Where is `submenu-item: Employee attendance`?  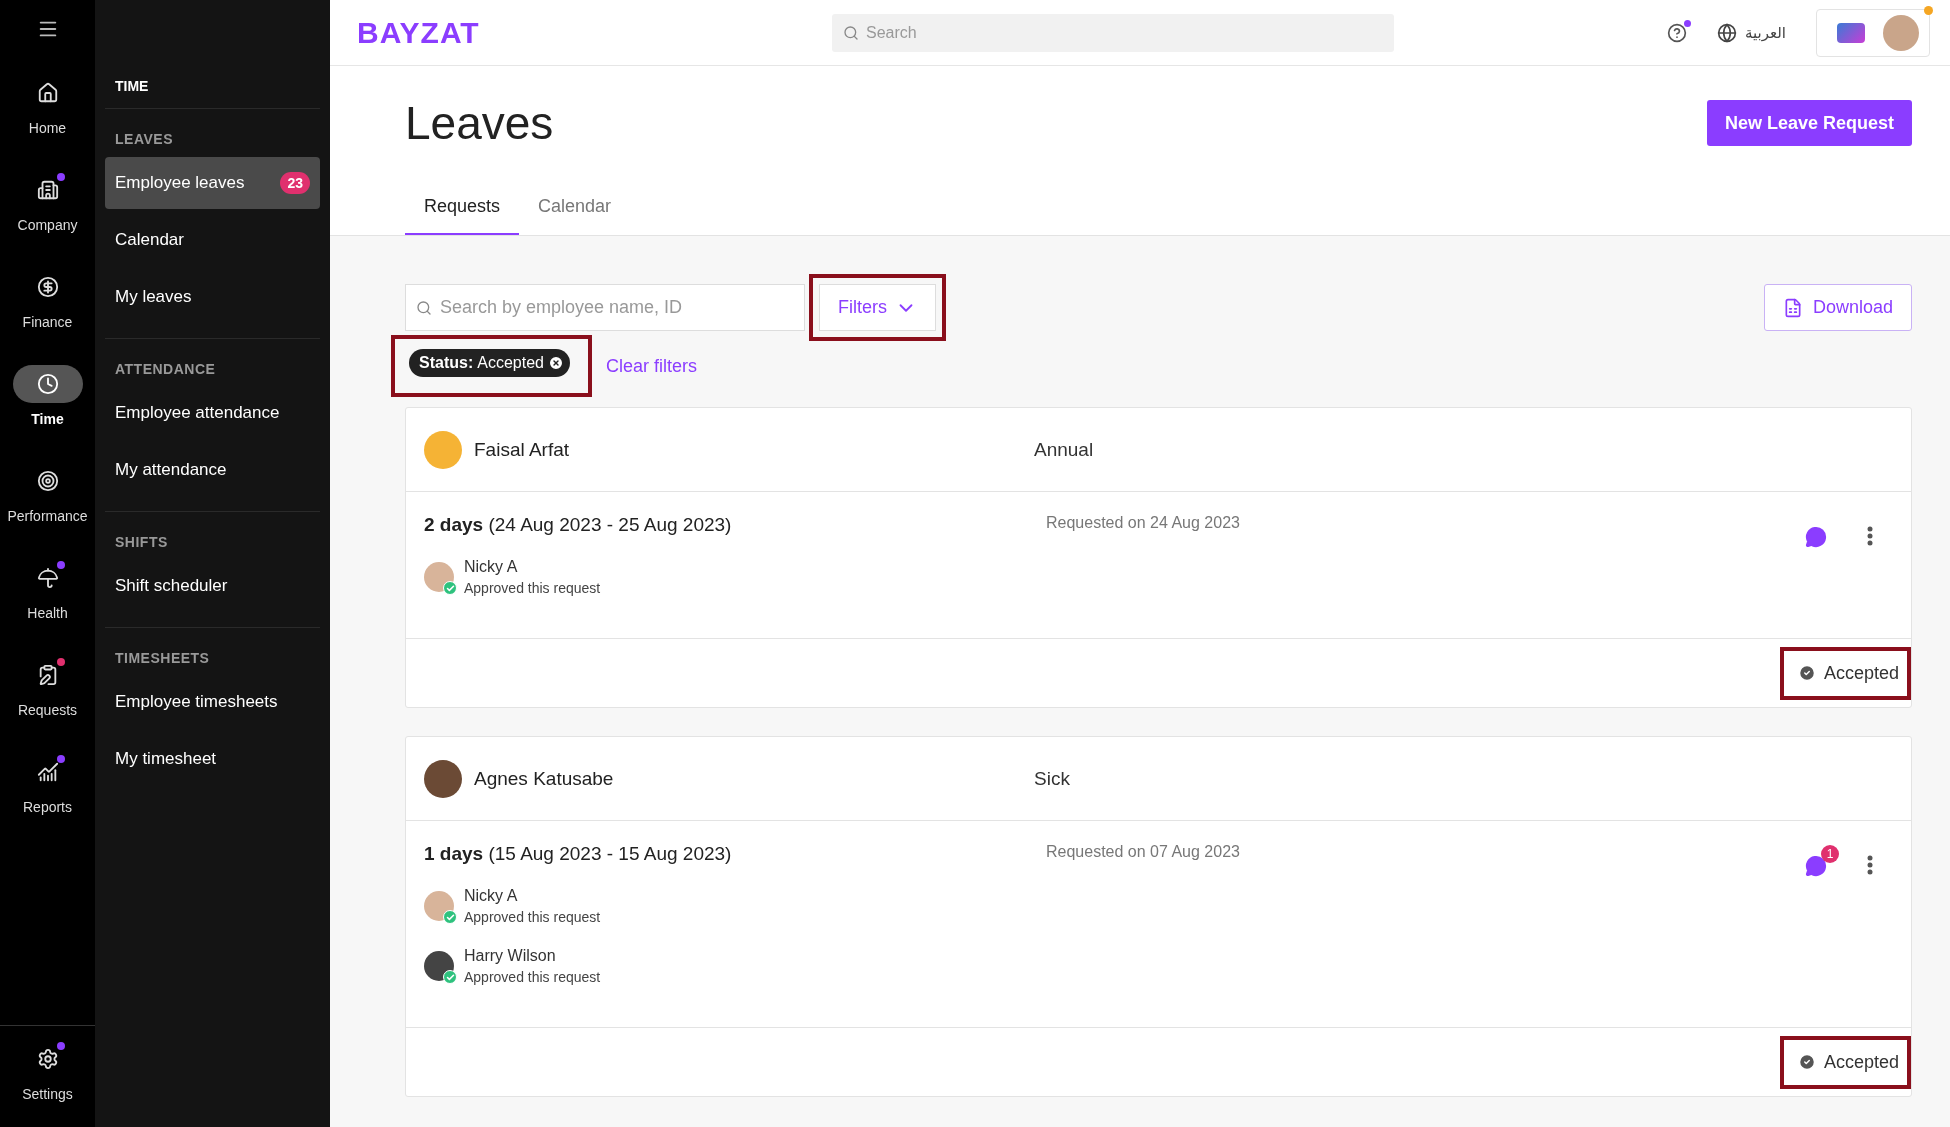
submenu-item: Employee attendance is located at coordinates (212, 413).